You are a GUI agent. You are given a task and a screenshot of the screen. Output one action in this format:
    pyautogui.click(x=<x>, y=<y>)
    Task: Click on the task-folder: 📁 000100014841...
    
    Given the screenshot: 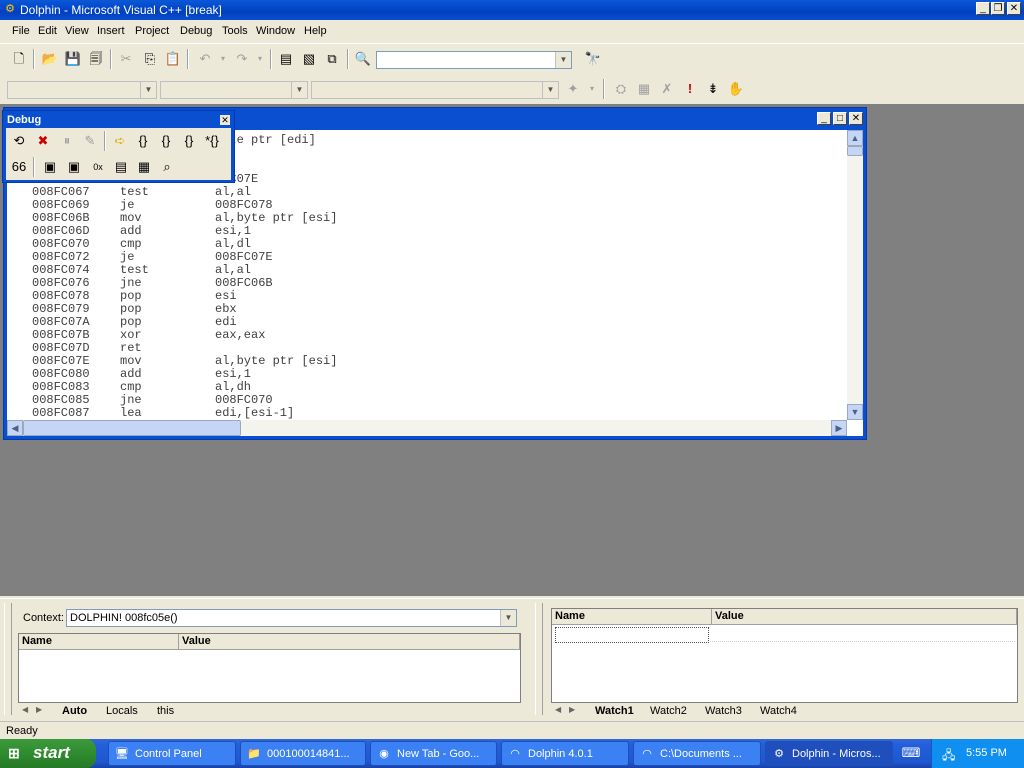 What is the action you would take?
    pyautogui.click(x=303, y=753)
    